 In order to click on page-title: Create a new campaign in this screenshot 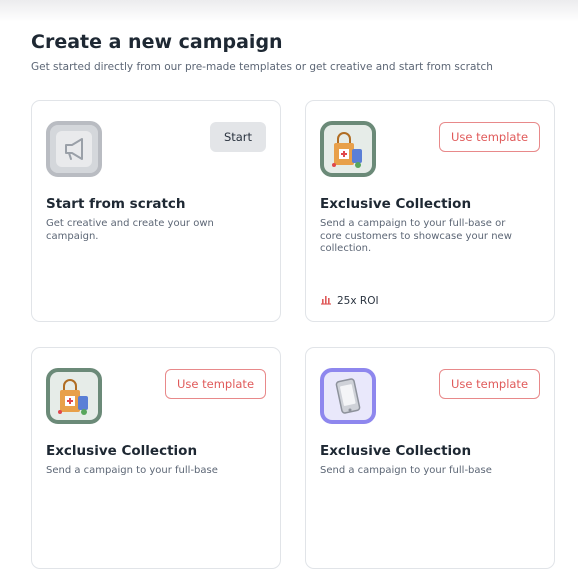, I will do `click(157, 42)`.